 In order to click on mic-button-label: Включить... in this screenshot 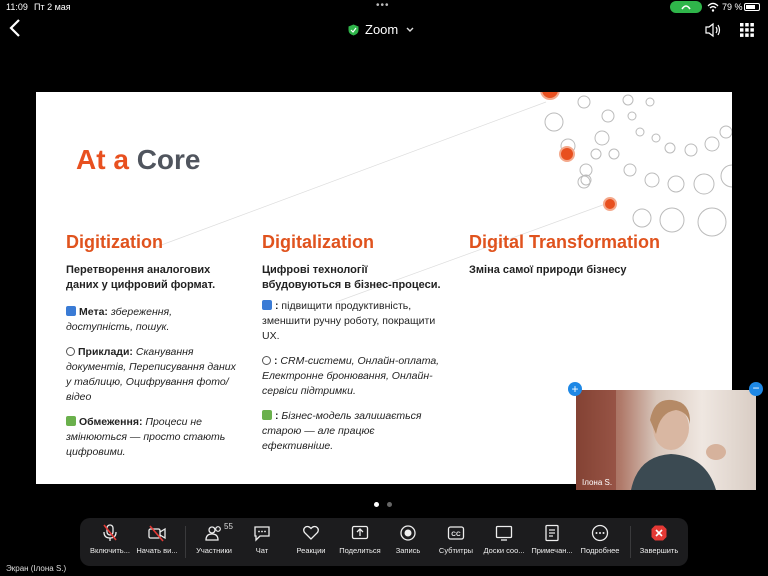, I will do `click(110, 550)`.